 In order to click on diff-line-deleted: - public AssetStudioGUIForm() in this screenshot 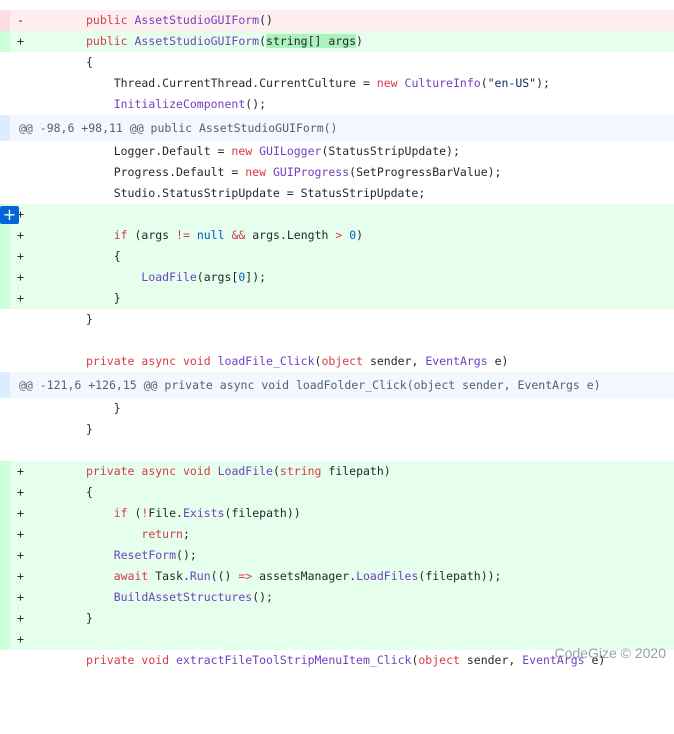, I will do `click(337, 20)`.